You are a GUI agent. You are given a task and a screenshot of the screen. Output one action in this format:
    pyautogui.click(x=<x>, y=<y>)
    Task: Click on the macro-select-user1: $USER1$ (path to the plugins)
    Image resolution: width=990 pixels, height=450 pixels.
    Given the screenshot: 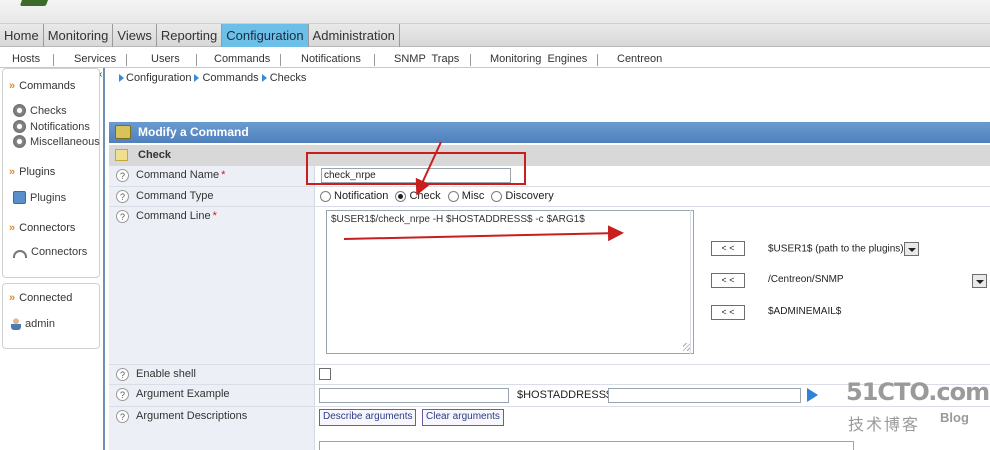 What is the action you would take?
    pyautogui.click(x=843, y=249)
    